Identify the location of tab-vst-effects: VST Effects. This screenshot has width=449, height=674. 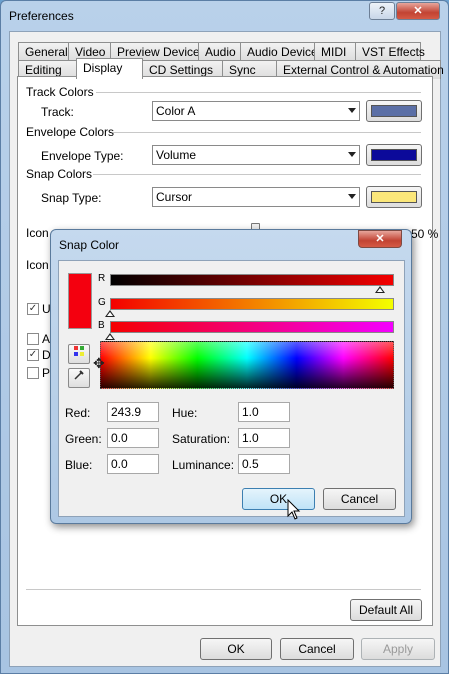
(390, 51).